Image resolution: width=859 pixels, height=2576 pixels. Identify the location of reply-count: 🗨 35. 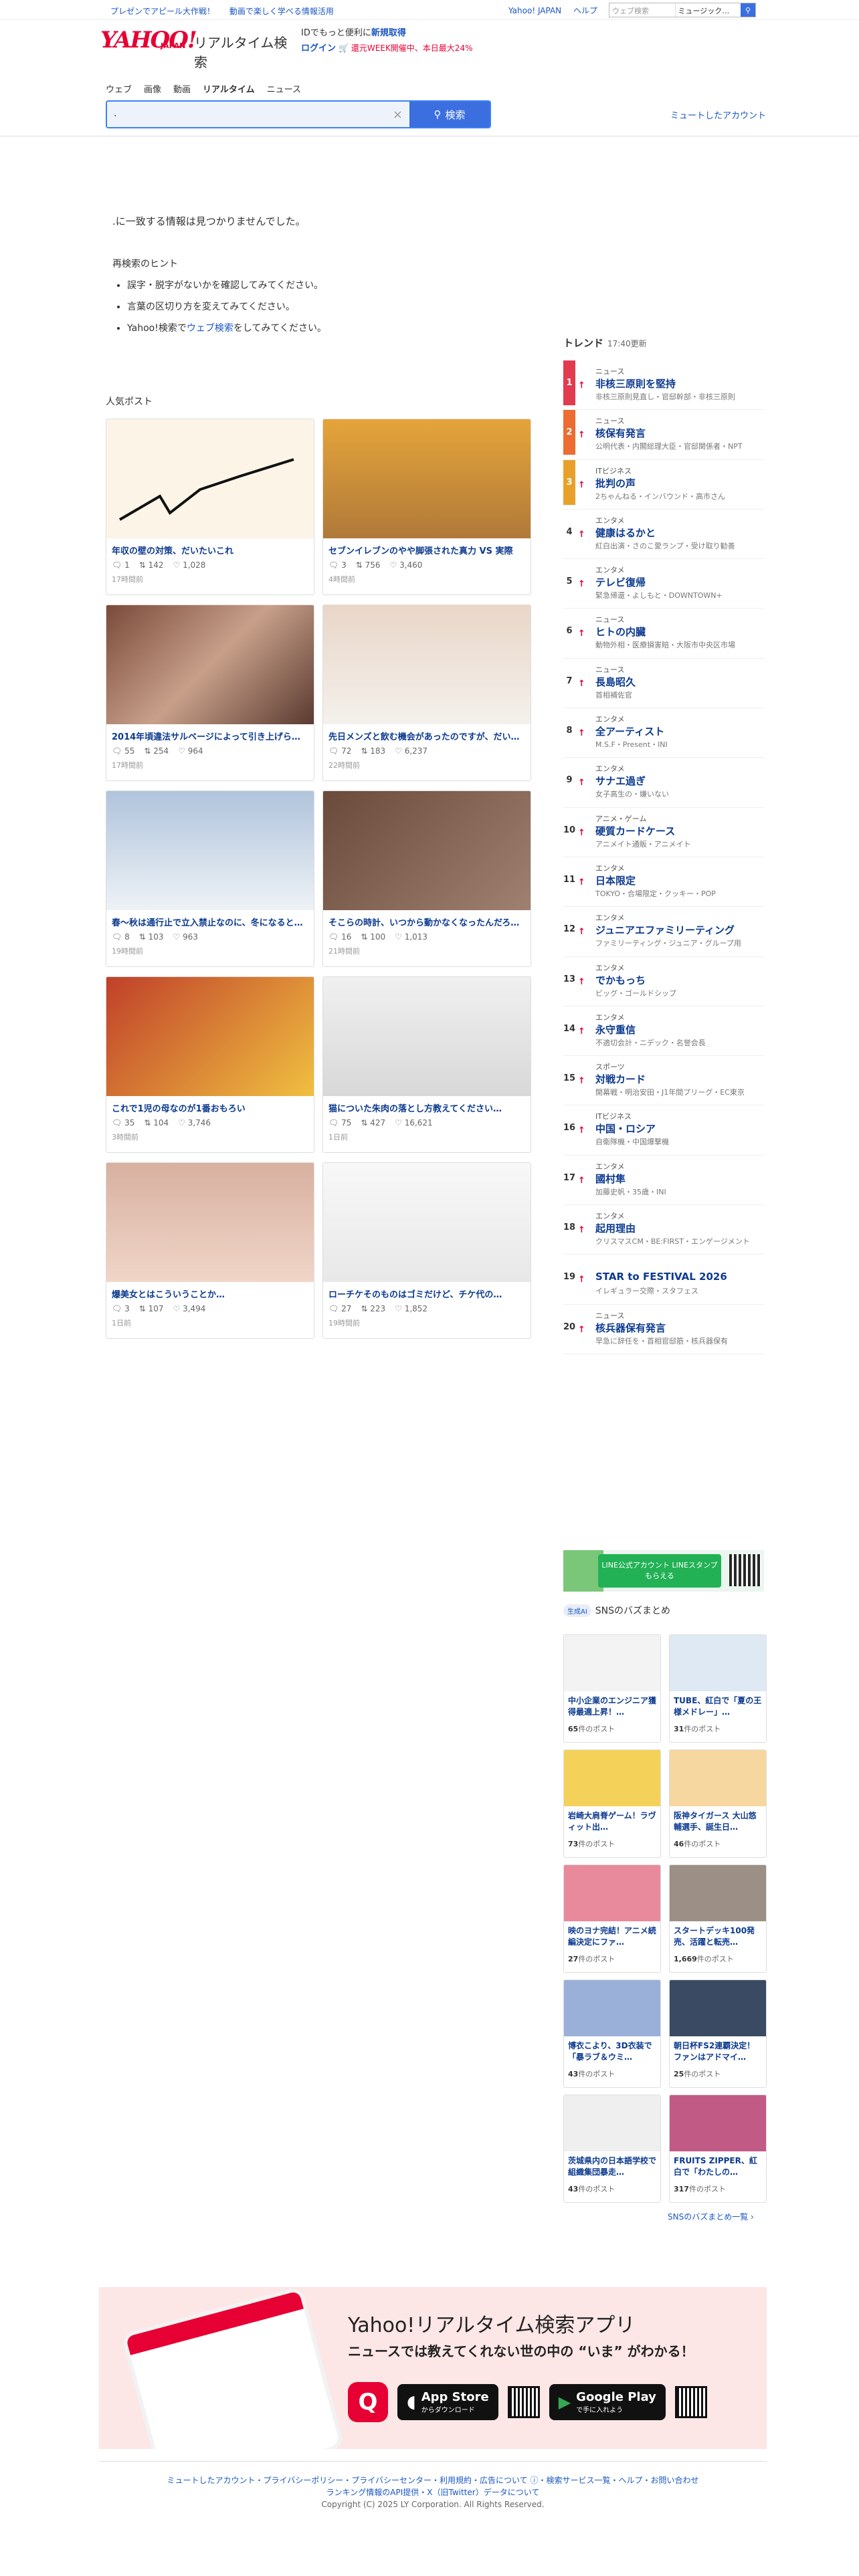
(123, 1123).